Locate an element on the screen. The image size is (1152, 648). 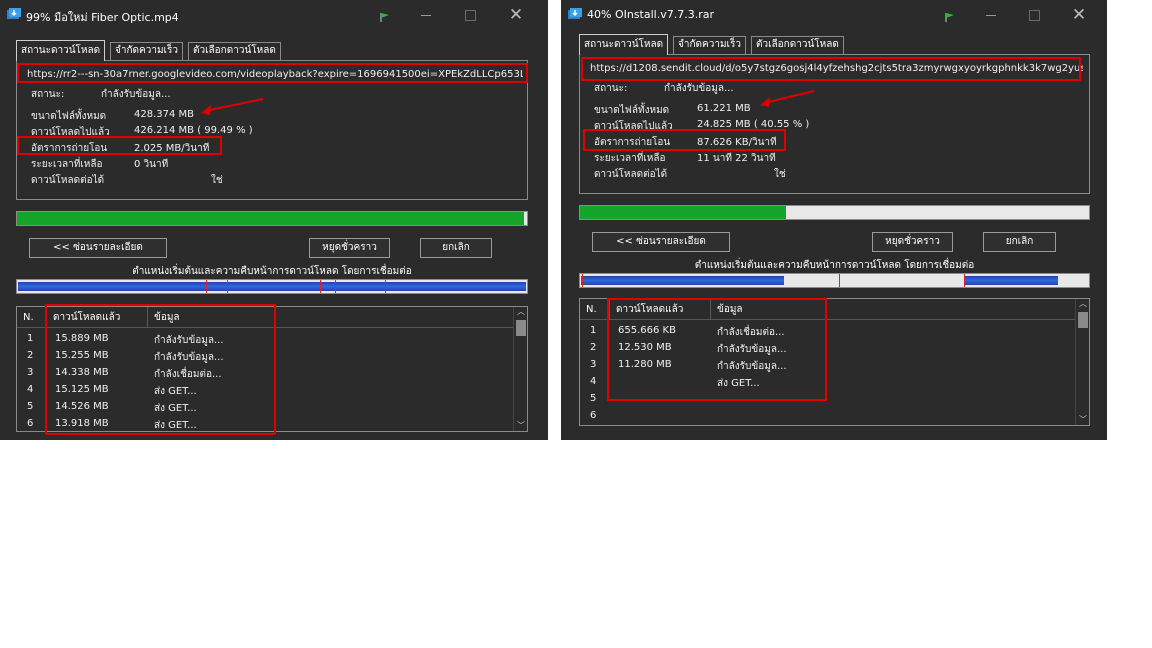
window-title: 99% มือใหม่ Fiber Optic.mp4 is located at coordinates (102, 17).